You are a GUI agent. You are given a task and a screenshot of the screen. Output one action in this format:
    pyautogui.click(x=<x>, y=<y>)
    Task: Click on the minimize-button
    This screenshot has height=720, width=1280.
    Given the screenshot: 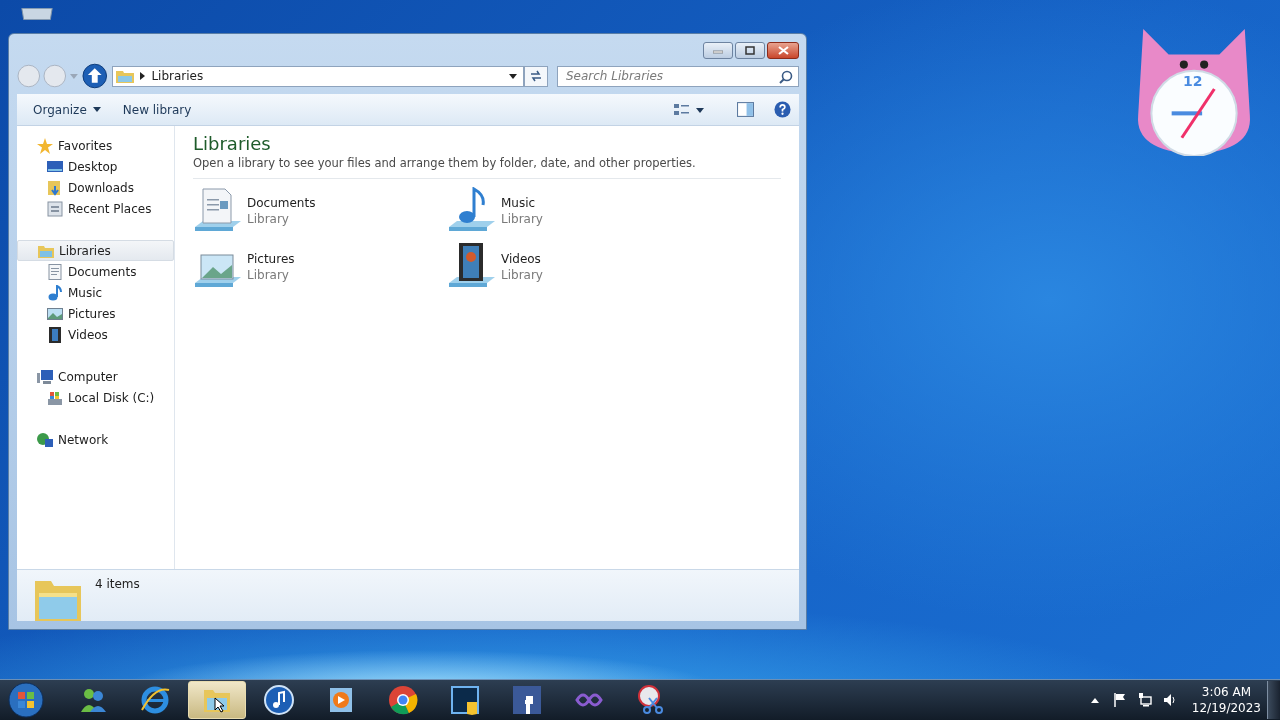 What is the action you would take?
    pyautogui.click(x=718, y=50)
    